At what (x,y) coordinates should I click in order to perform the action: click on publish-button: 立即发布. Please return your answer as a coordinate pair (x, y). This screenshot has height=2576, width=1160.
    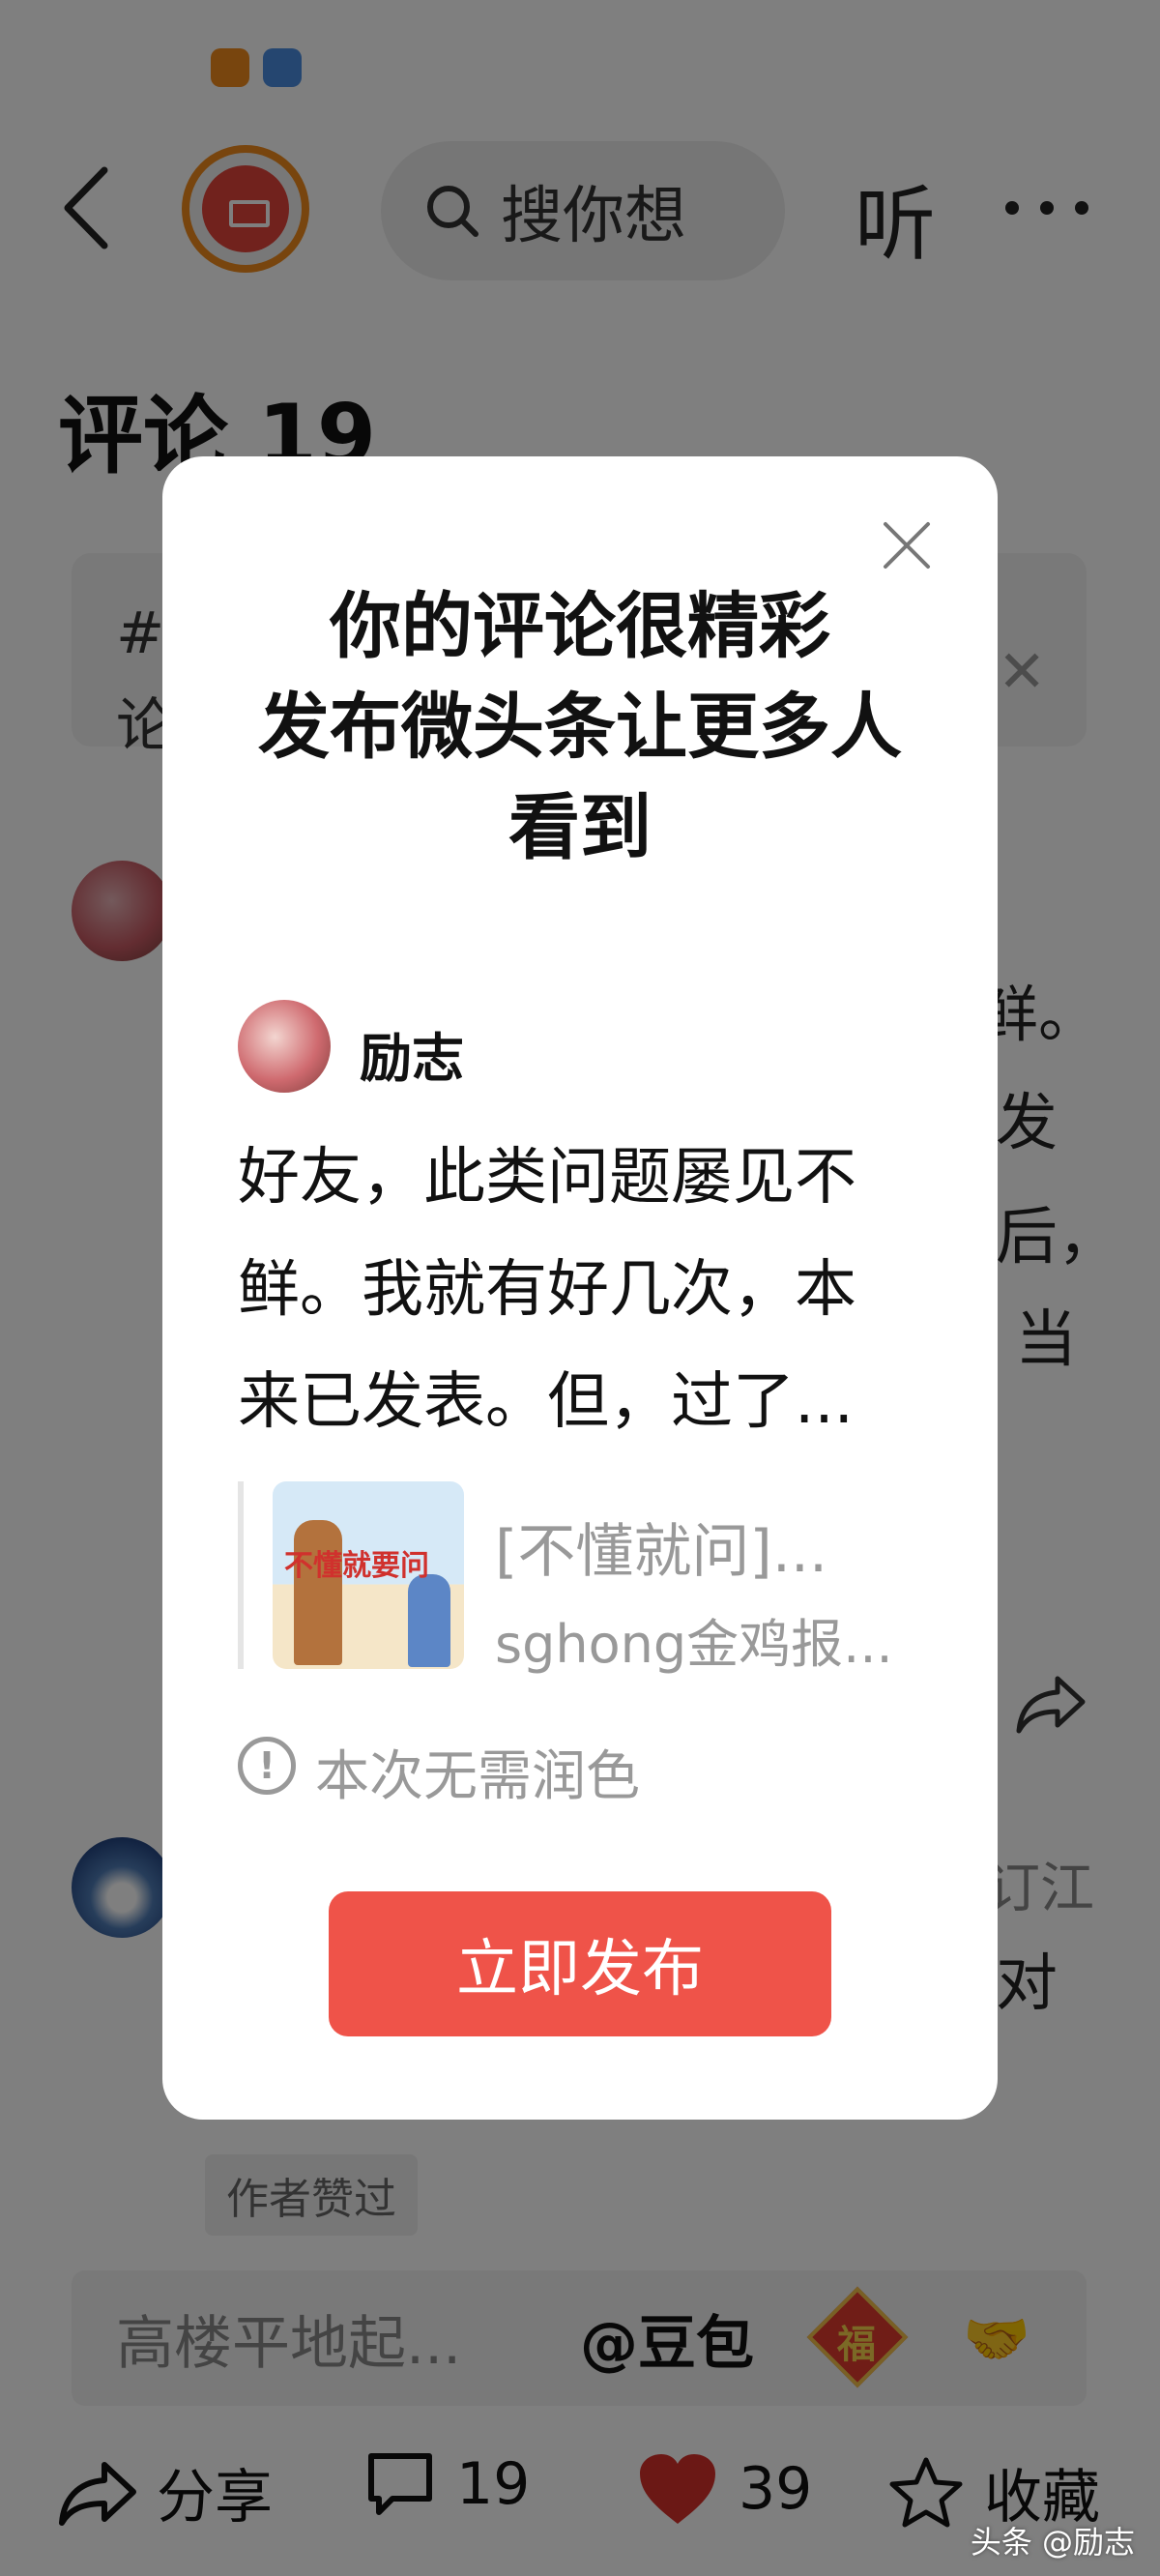
    Looking at the image, I should click on (580, 1963).